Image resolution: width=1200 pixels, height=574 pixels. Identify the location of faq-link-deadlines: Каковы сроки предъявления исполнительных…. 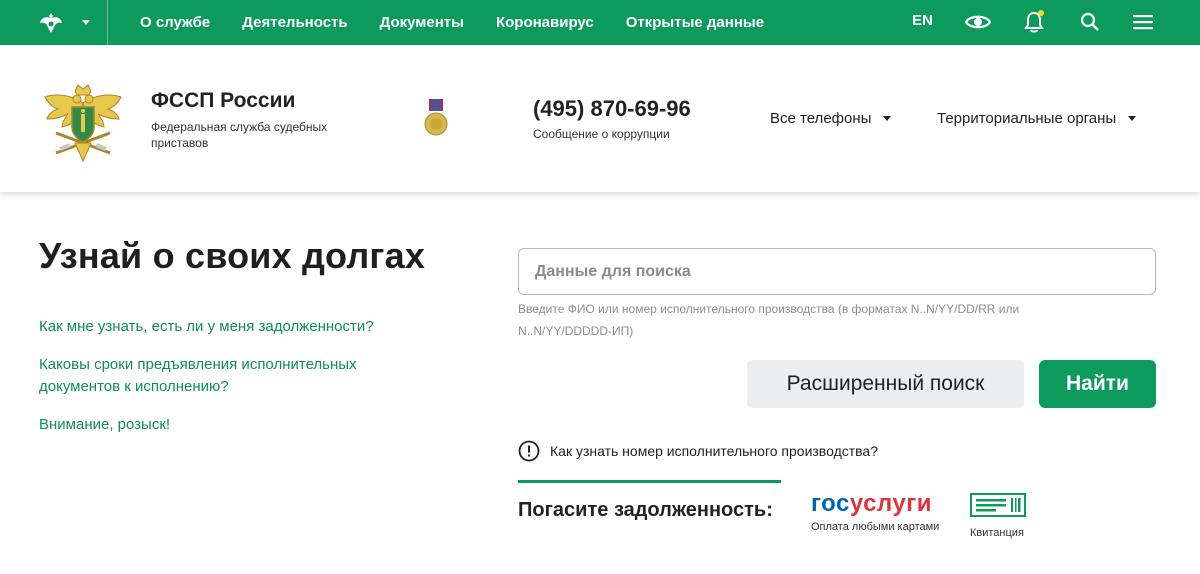
(209, 376).